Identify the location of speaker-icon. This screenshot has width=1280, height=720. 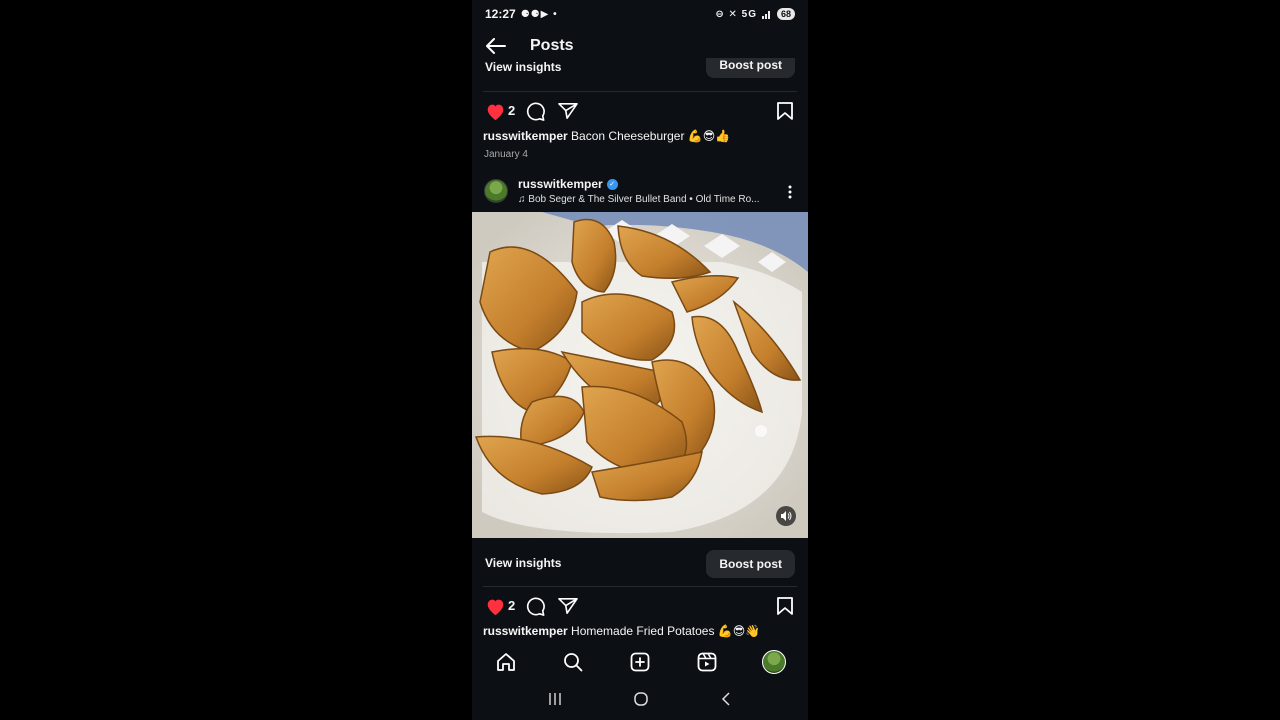
(786, 516).